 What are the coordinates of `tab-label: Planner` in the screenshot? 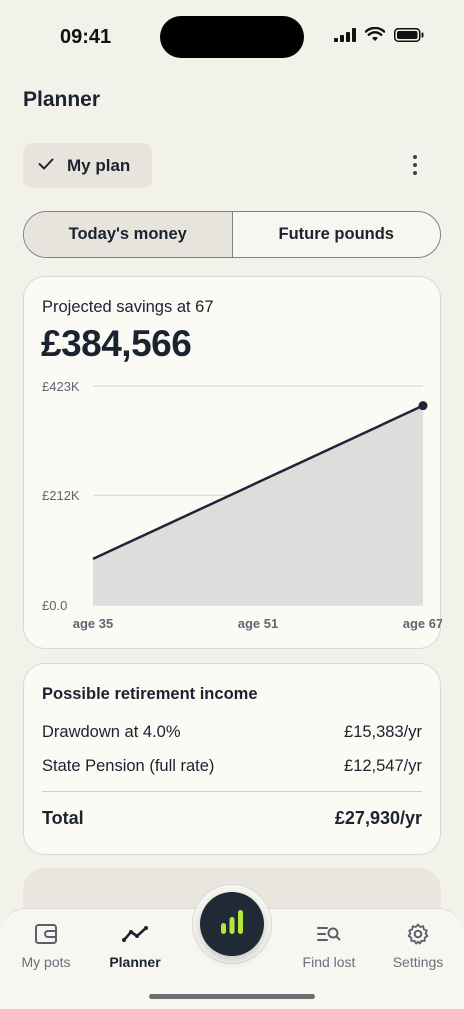 It's located at (135, 962).